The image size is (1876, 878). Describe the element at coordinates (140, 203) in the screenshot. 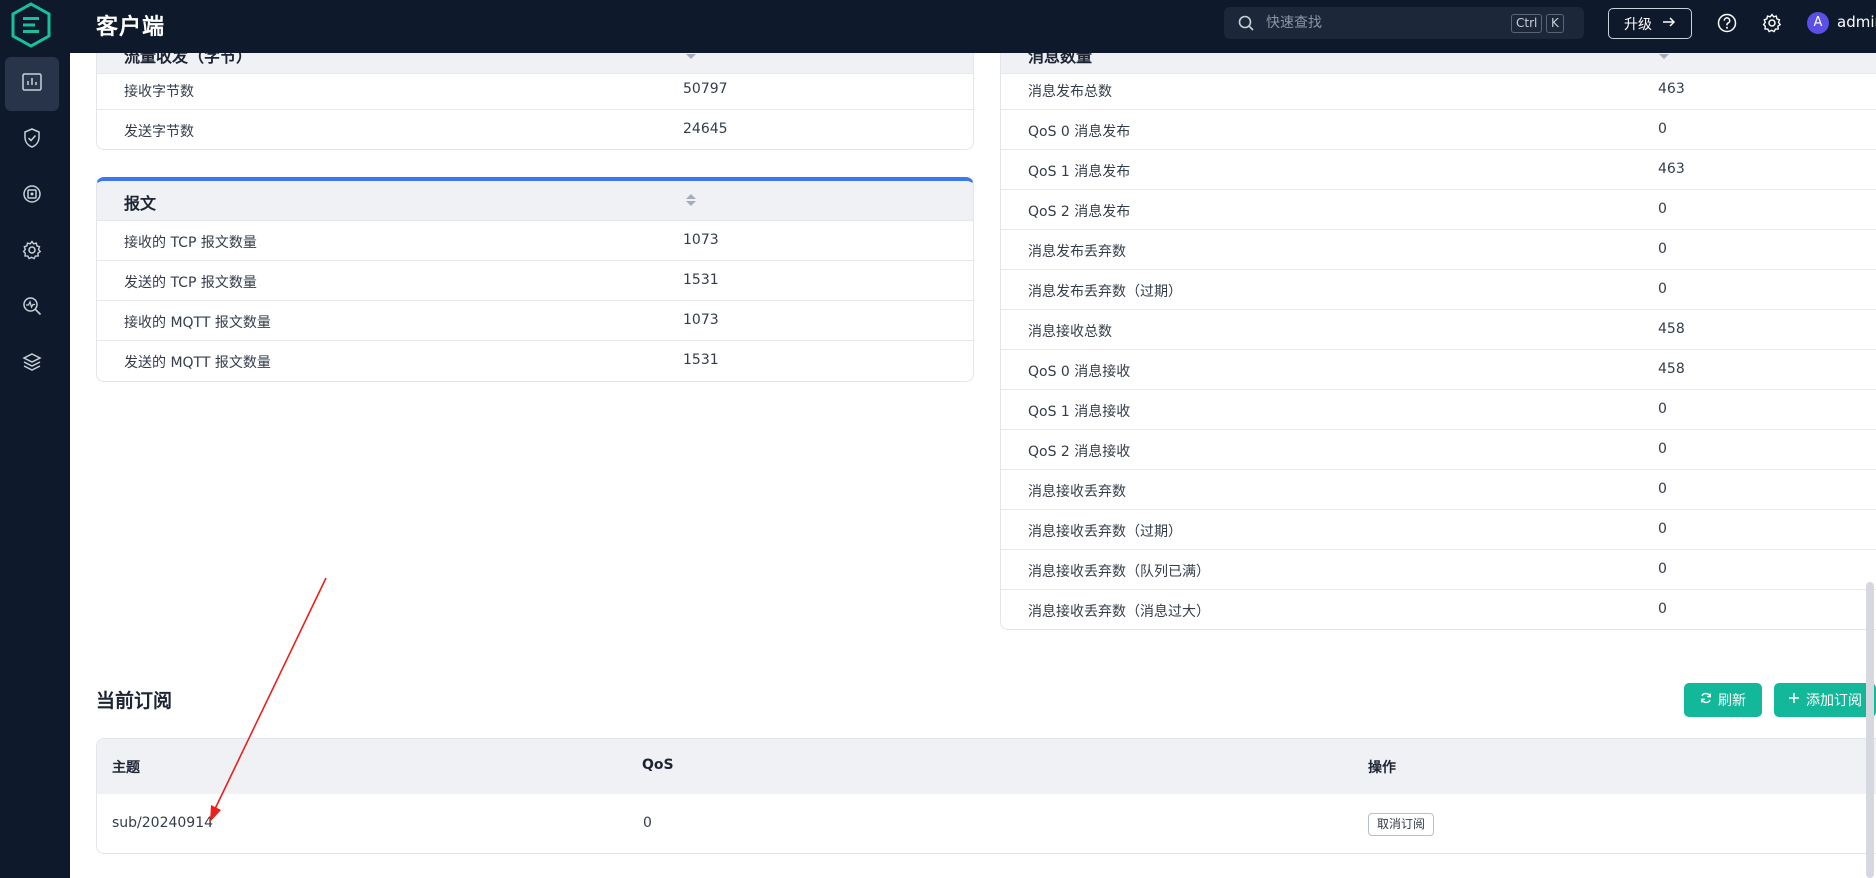

I see `card-title: 报文` at that location.